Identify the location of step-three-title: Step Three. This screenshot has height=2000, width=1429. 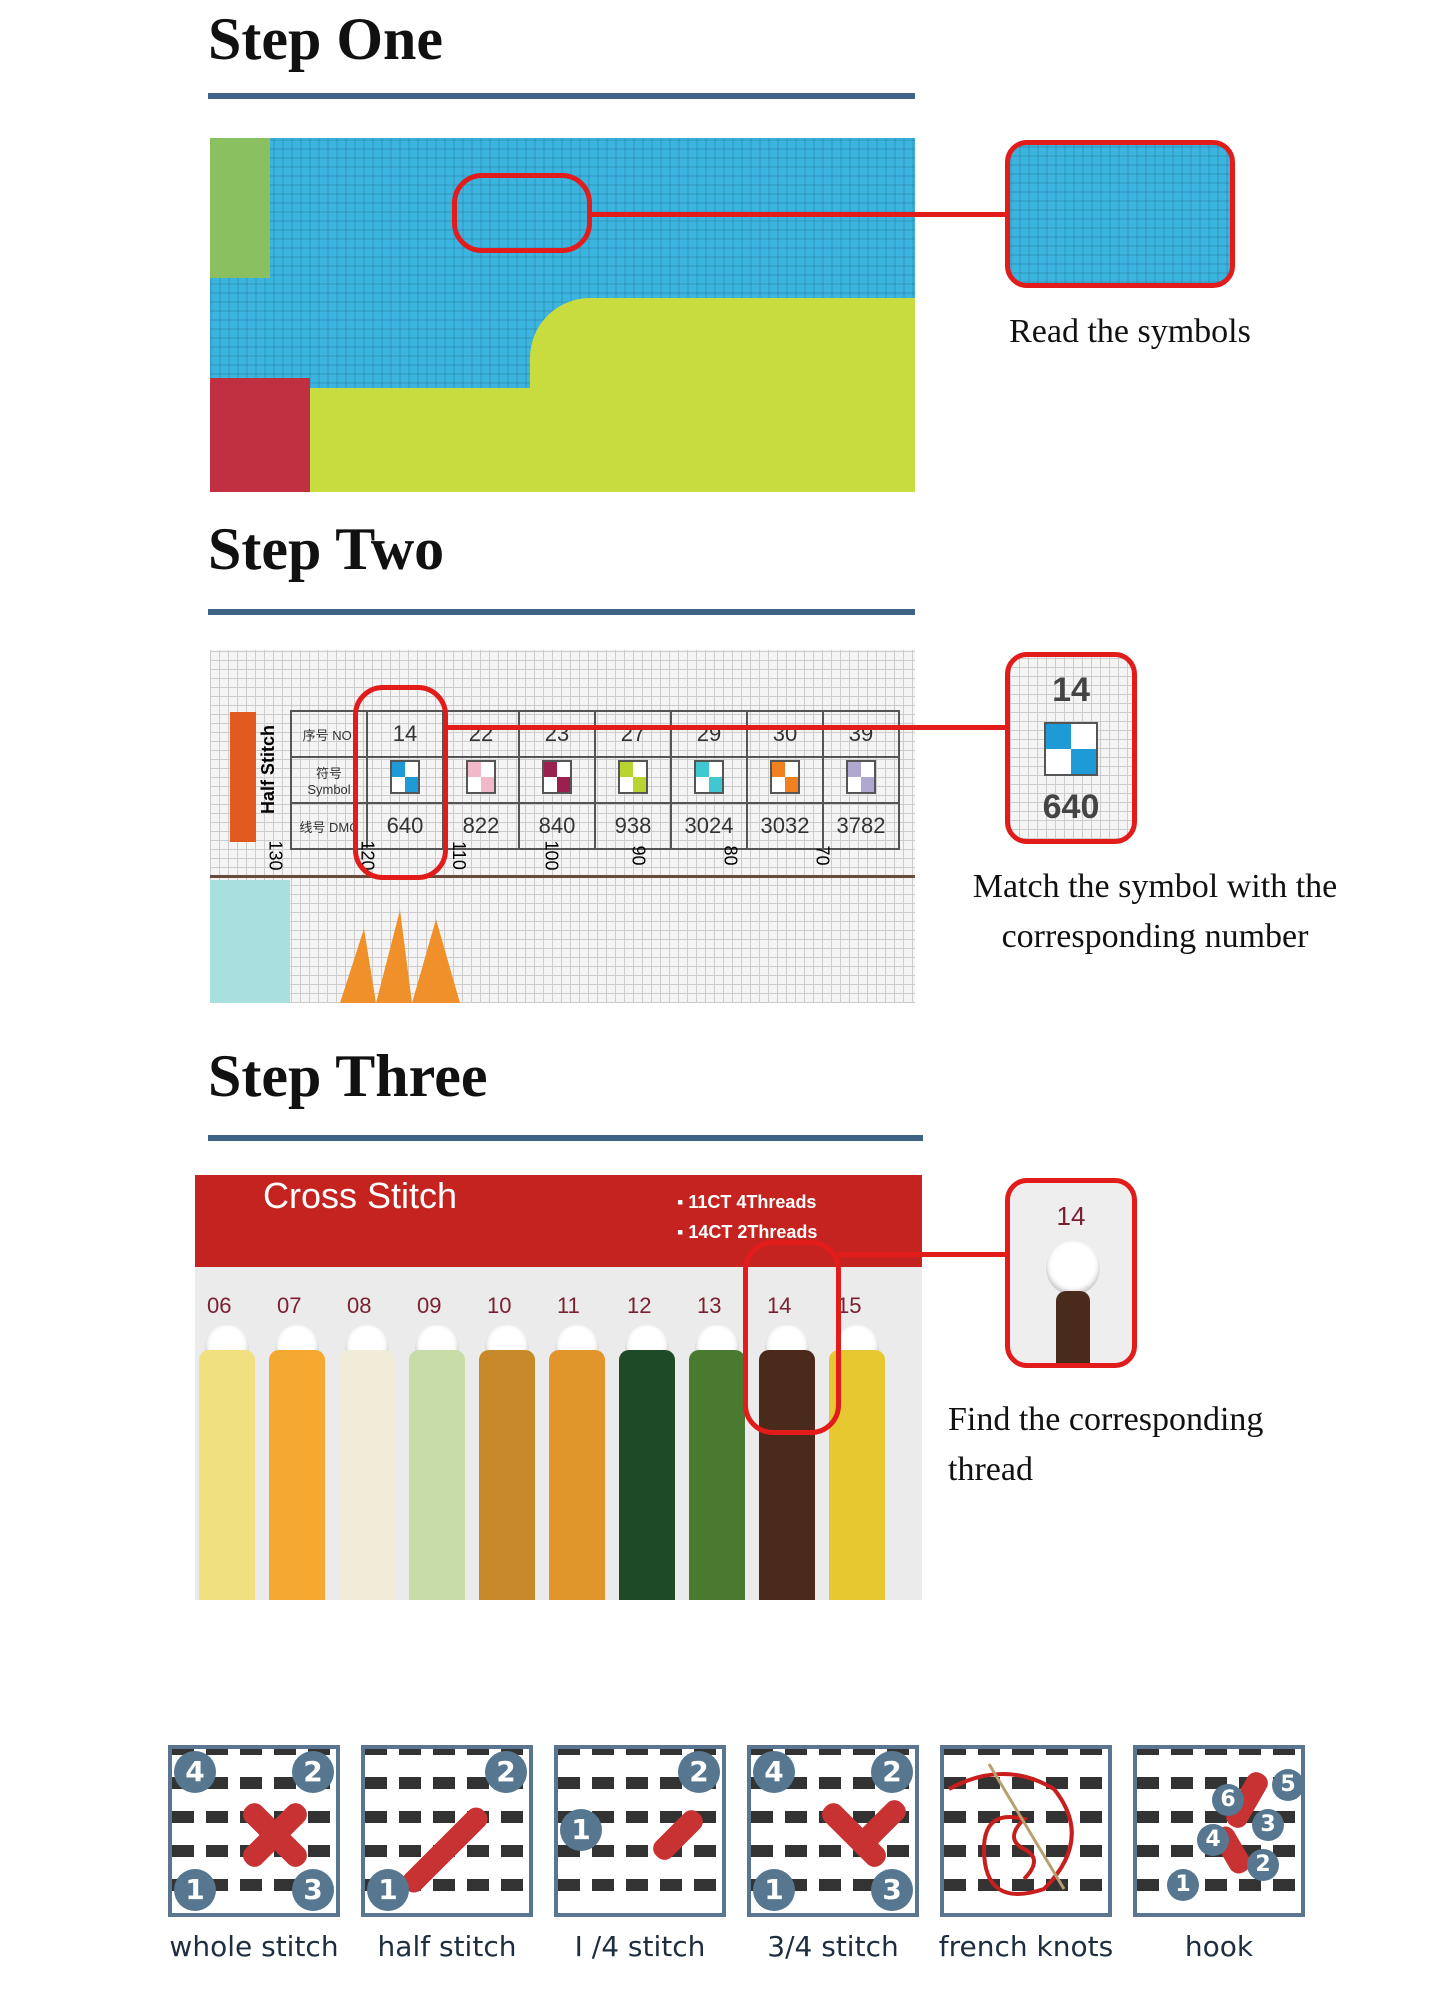
(348, 1076).